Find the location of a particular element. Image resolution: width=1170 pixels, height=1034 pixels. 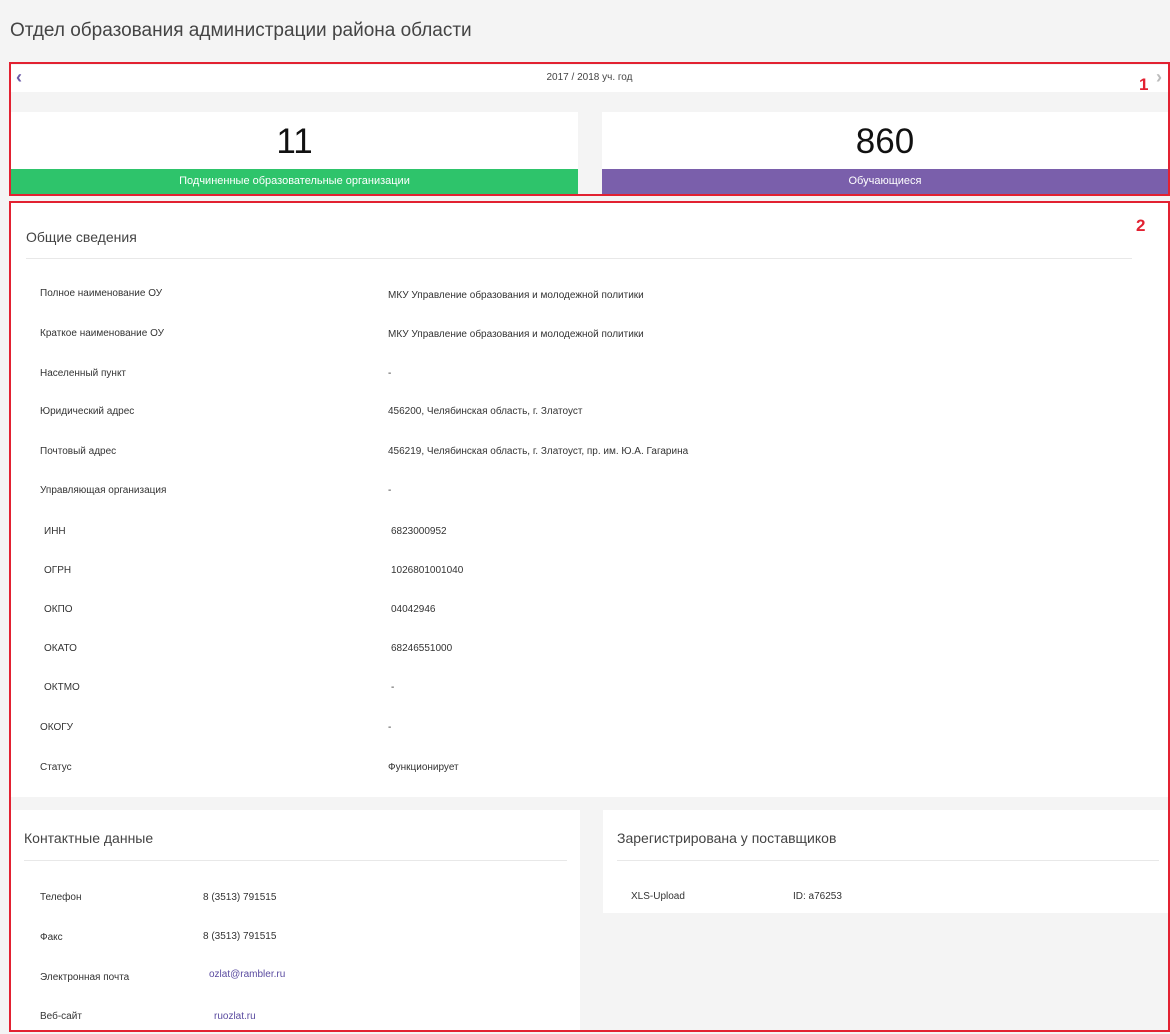

annotation-number-1: 1 is located at coordinates (1144, 84).